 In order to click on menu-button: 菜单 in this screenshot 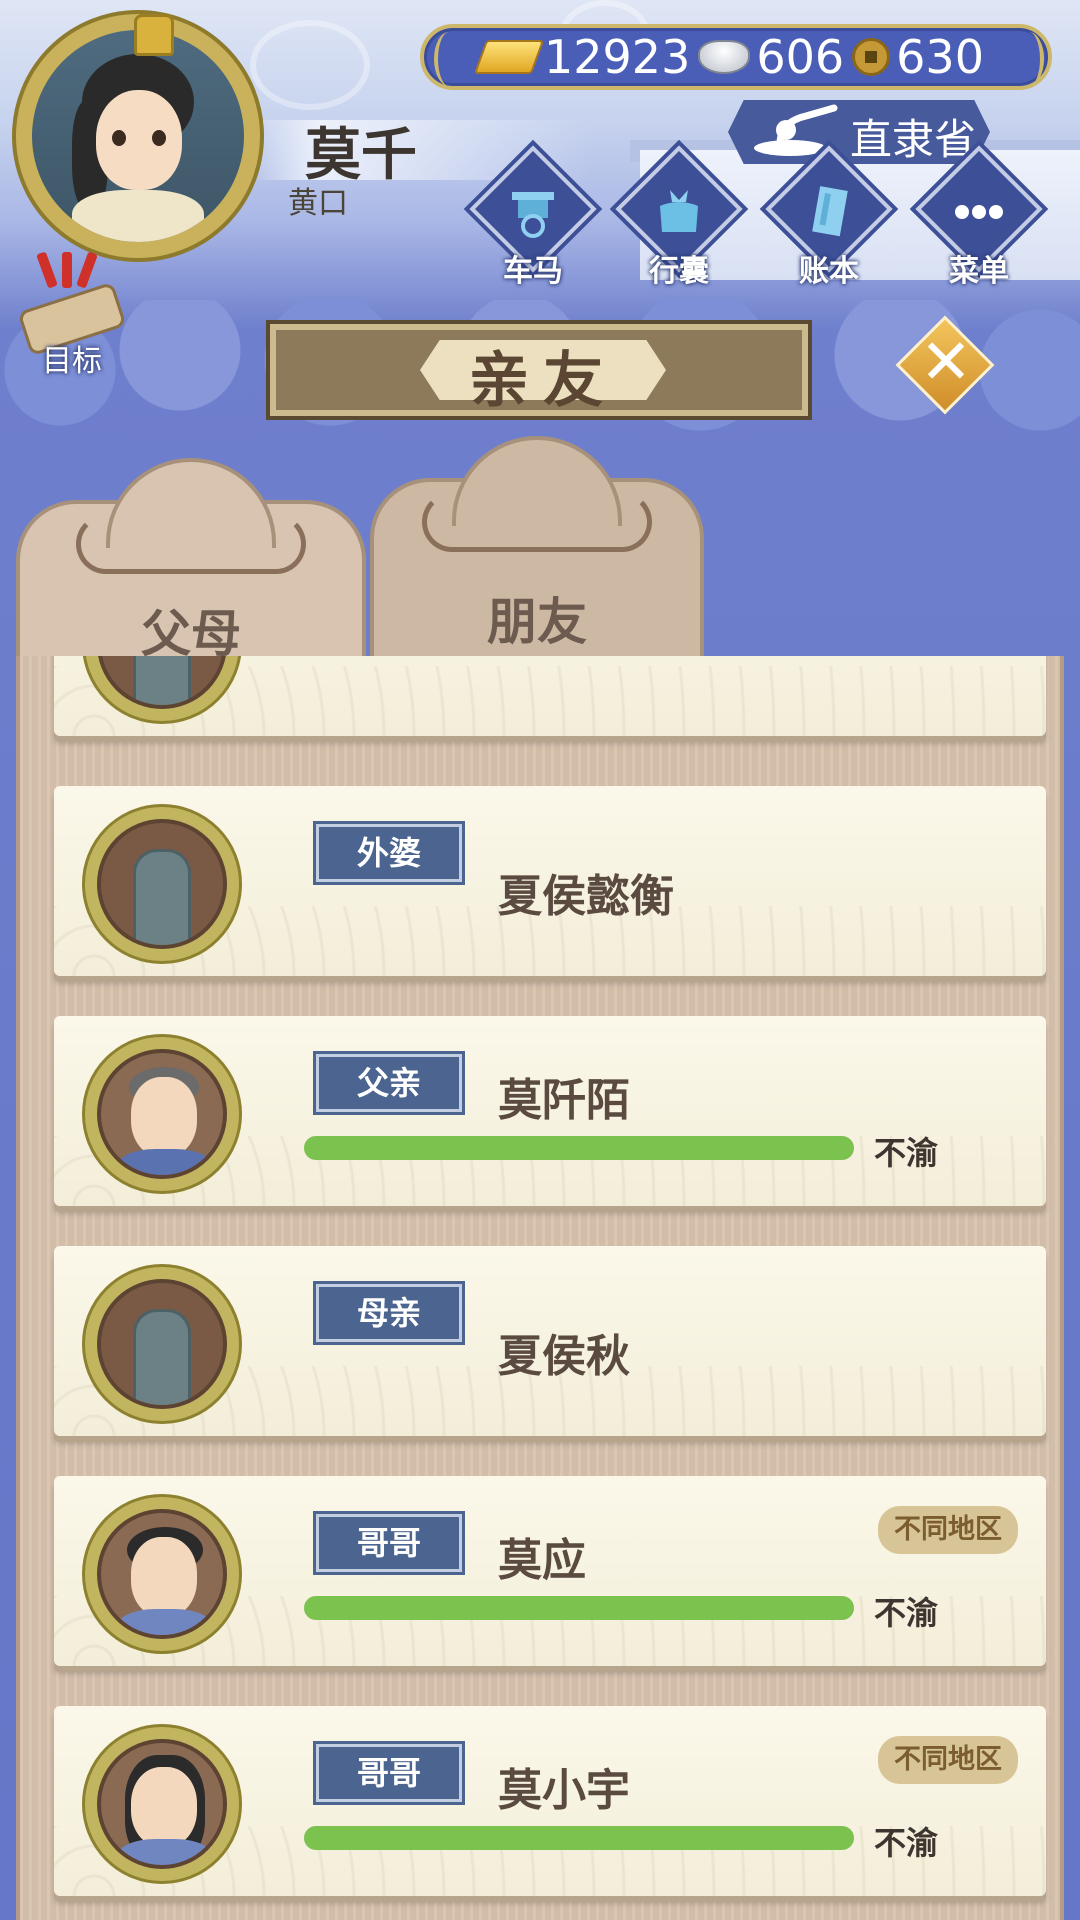, I will do `click(979, 217)`.